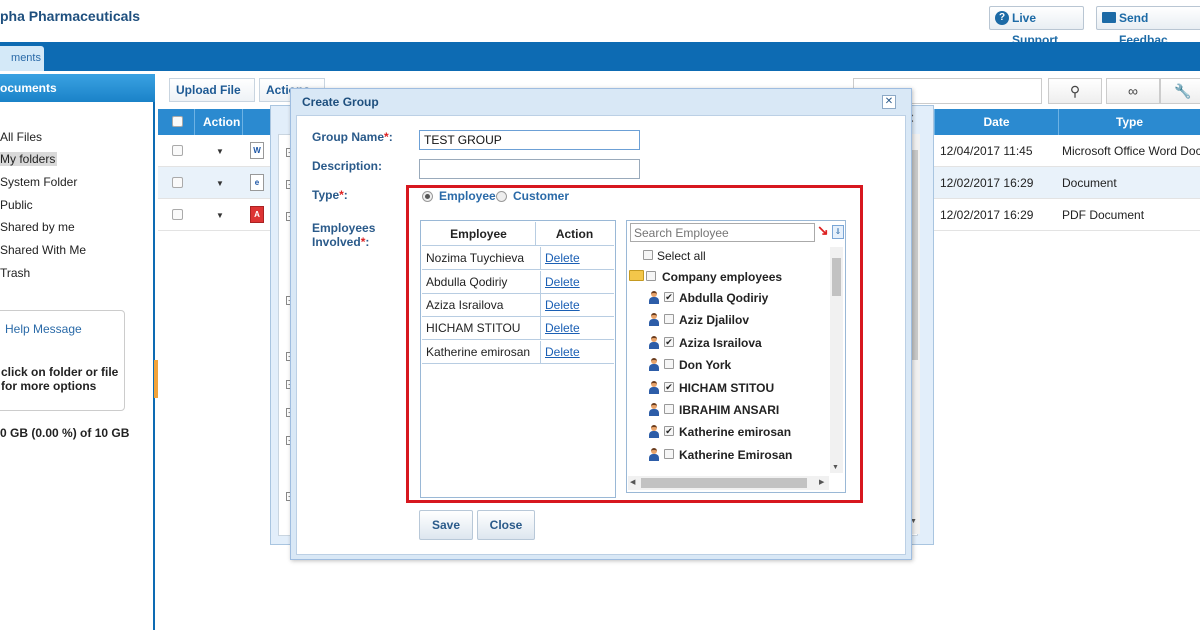 This screenshot has width=1200, height=630. Describe the element at coordinates (632, 482) in the screenshot. I see `scroll-left-icon: ◀` at that location.